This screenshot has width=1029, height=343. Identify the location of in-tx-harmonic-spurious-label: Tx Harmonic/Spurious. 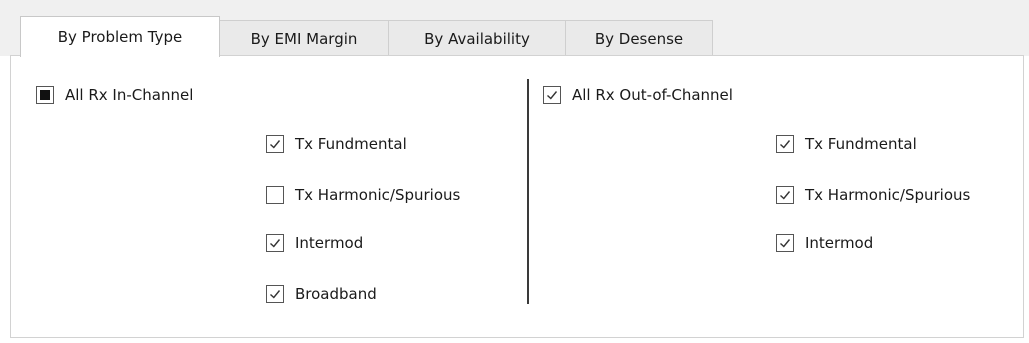
(378, 195).